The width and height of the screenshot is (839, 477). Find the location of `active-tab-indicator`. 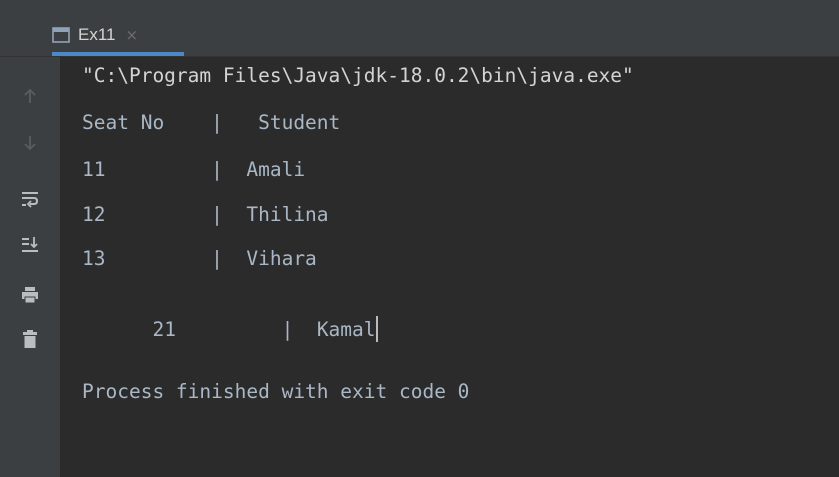

active-tab-indicator is located at coordinates (118, 54).